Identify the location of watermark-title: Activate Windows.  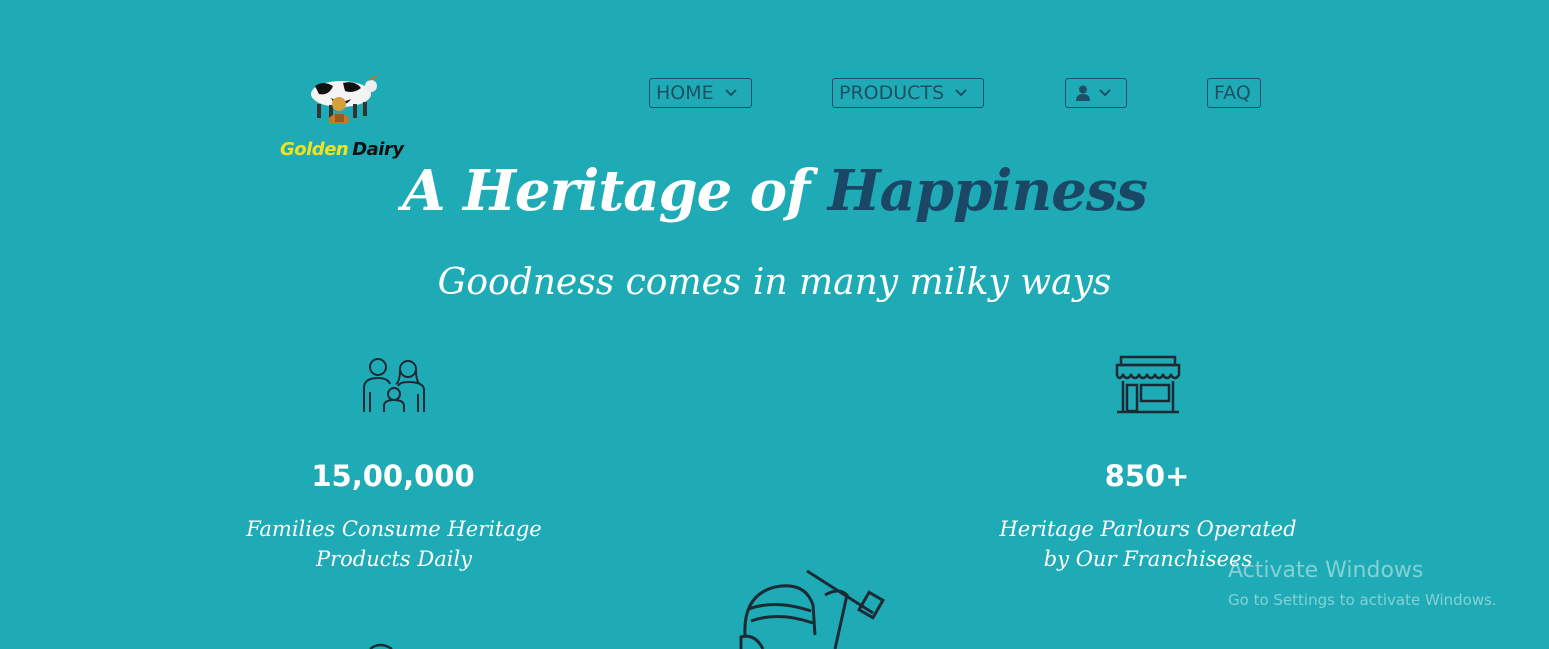
(1326, 570).